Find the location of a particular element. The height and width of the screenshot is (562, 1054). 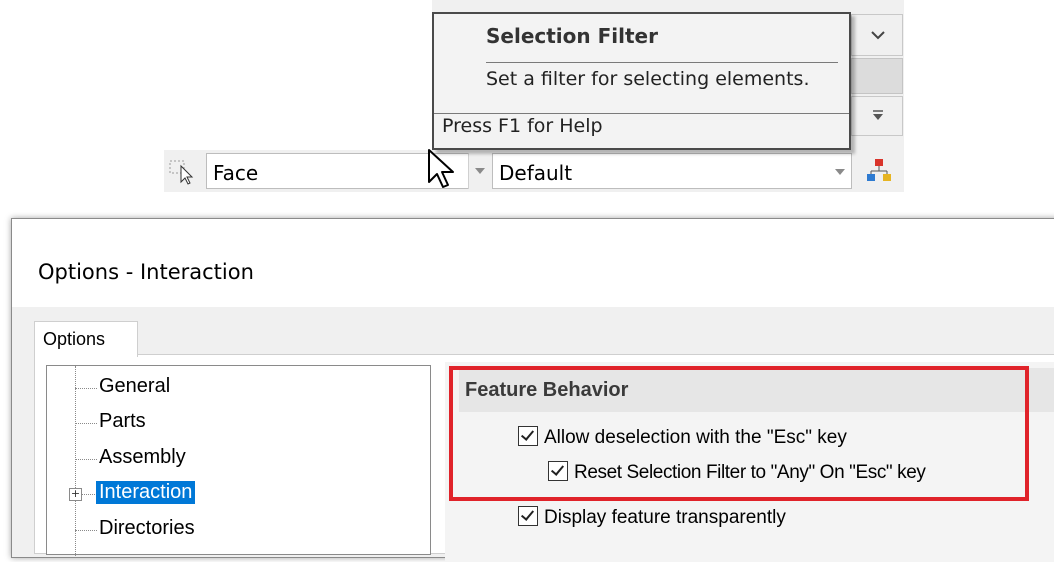

checkbox-display-transparent is located at coordinates (528, 516).